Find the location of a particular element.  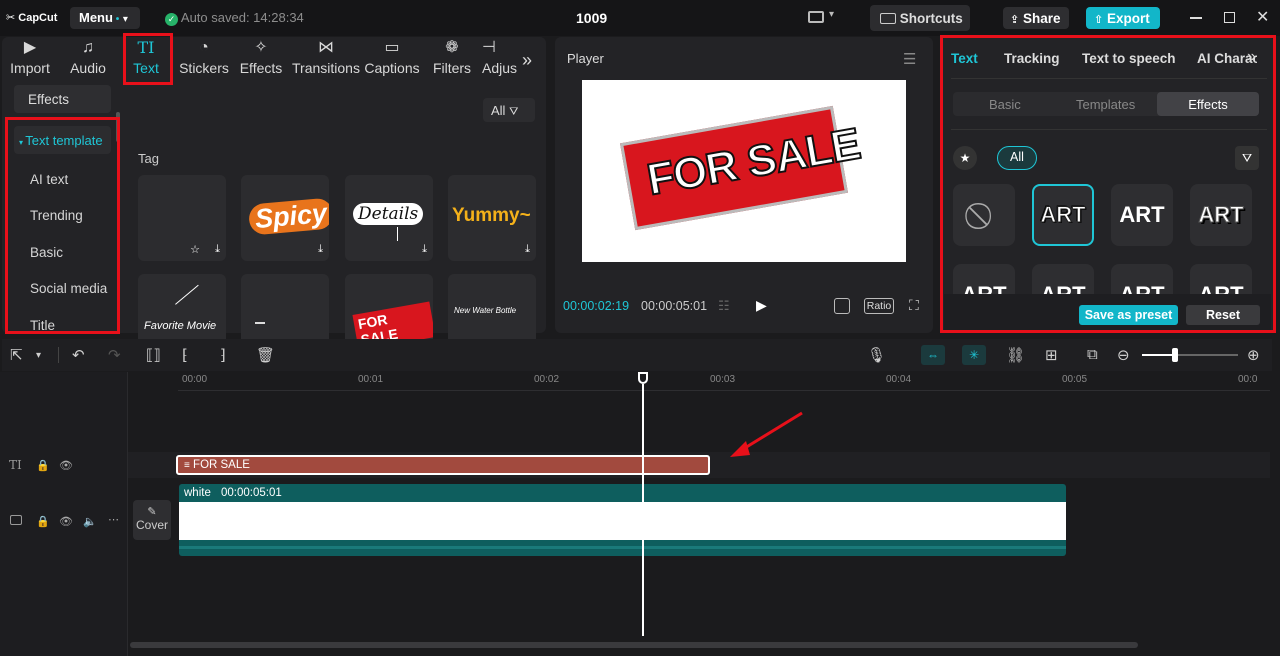

subtab-templates: Templates is located at coordinates (1105, 104).